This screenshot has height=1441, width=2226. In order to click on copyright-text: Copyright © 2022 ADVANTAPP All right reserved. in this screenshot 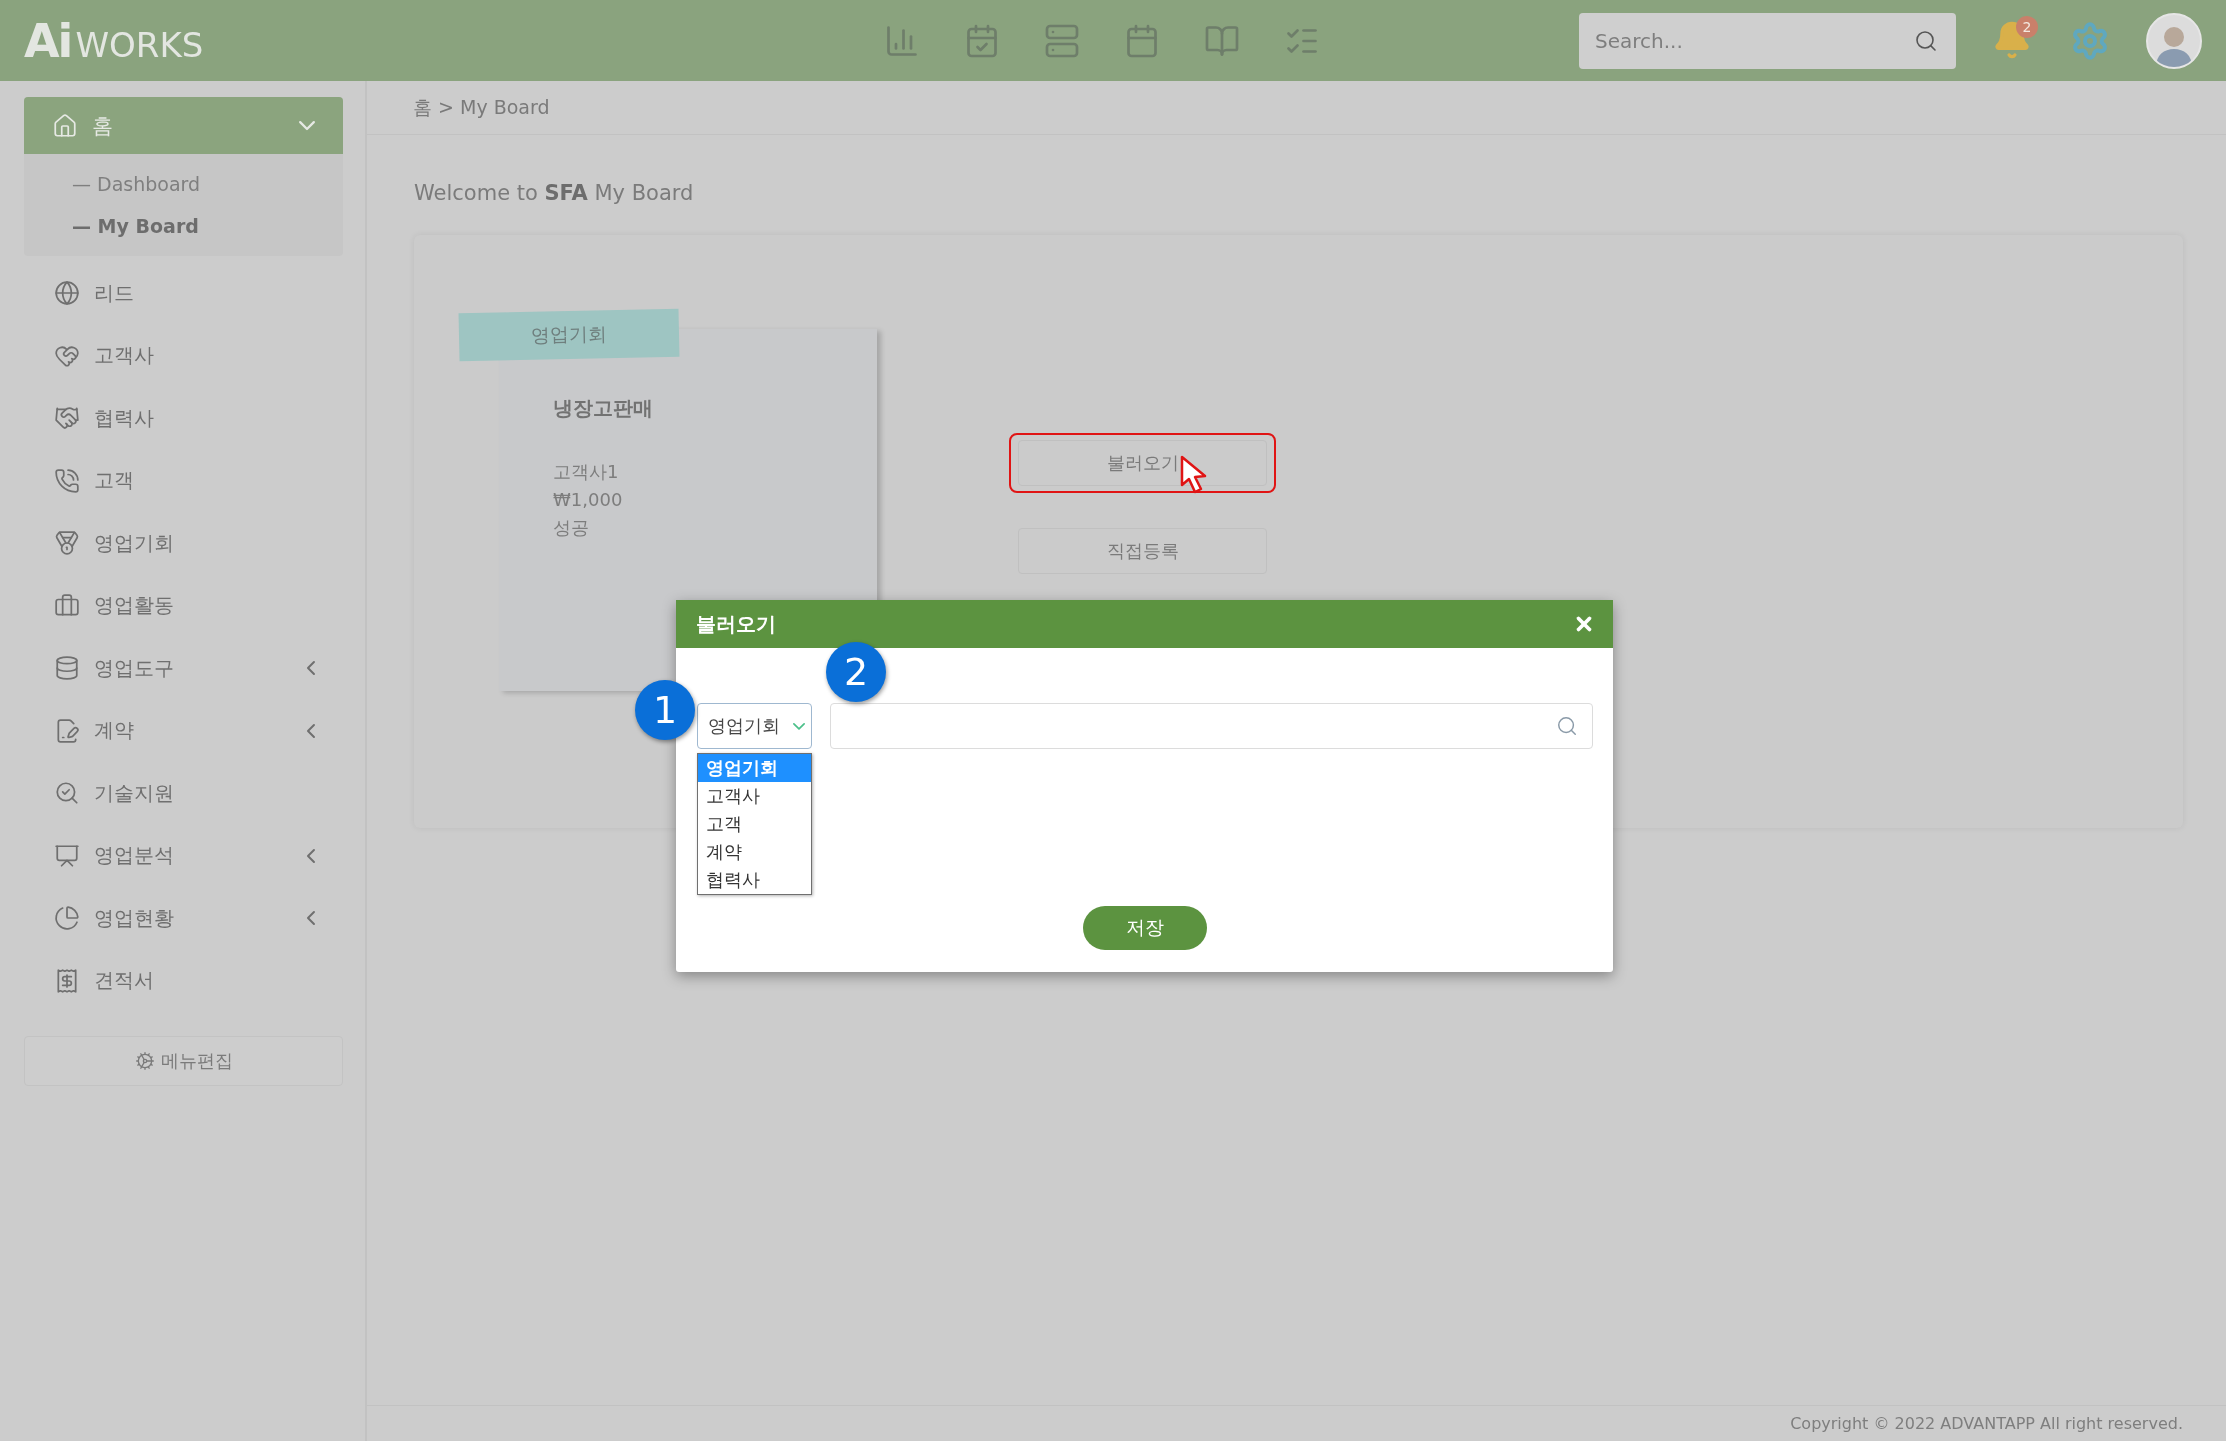, I will do `click(1986, 1423)`.